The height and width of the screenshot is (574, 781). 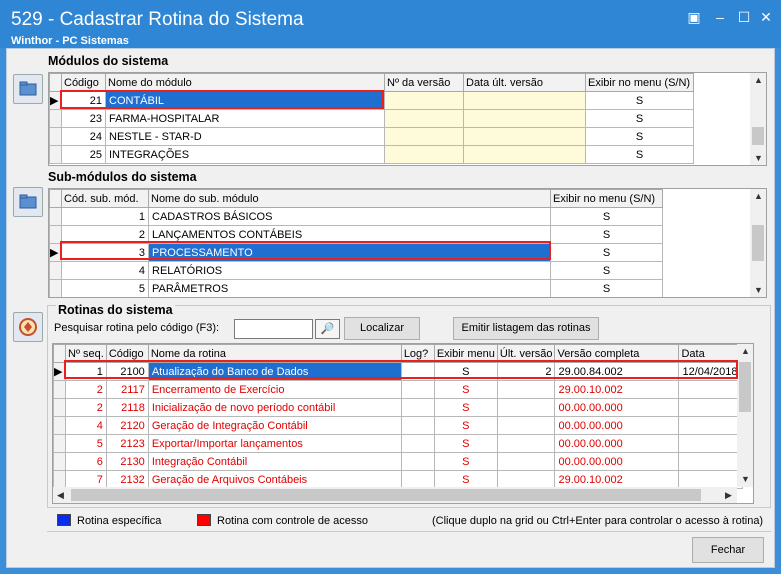 What do you see at coordinates (28, 327) in the screenshot?
I see `hand-icon` at bounding box center [28, 327].